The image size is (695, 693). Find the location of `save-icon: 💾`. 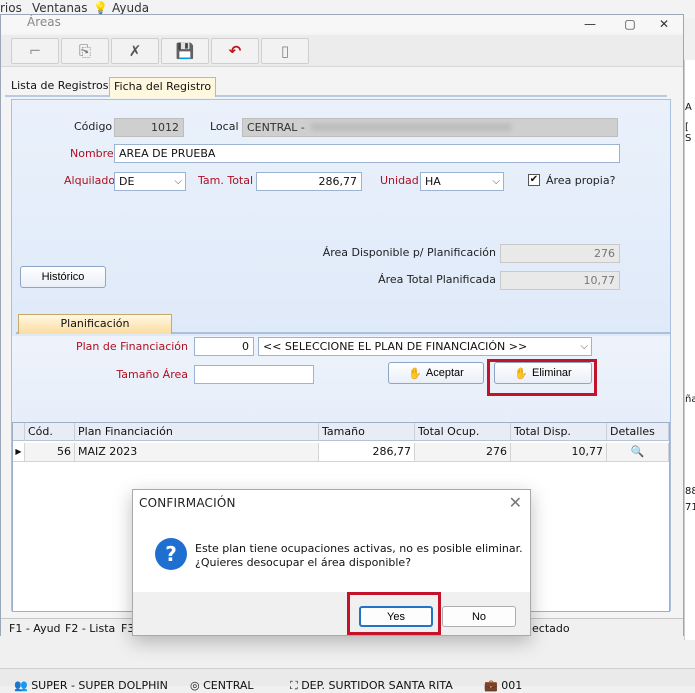

save-icon: 💾 is located at coordinates (185, 51).